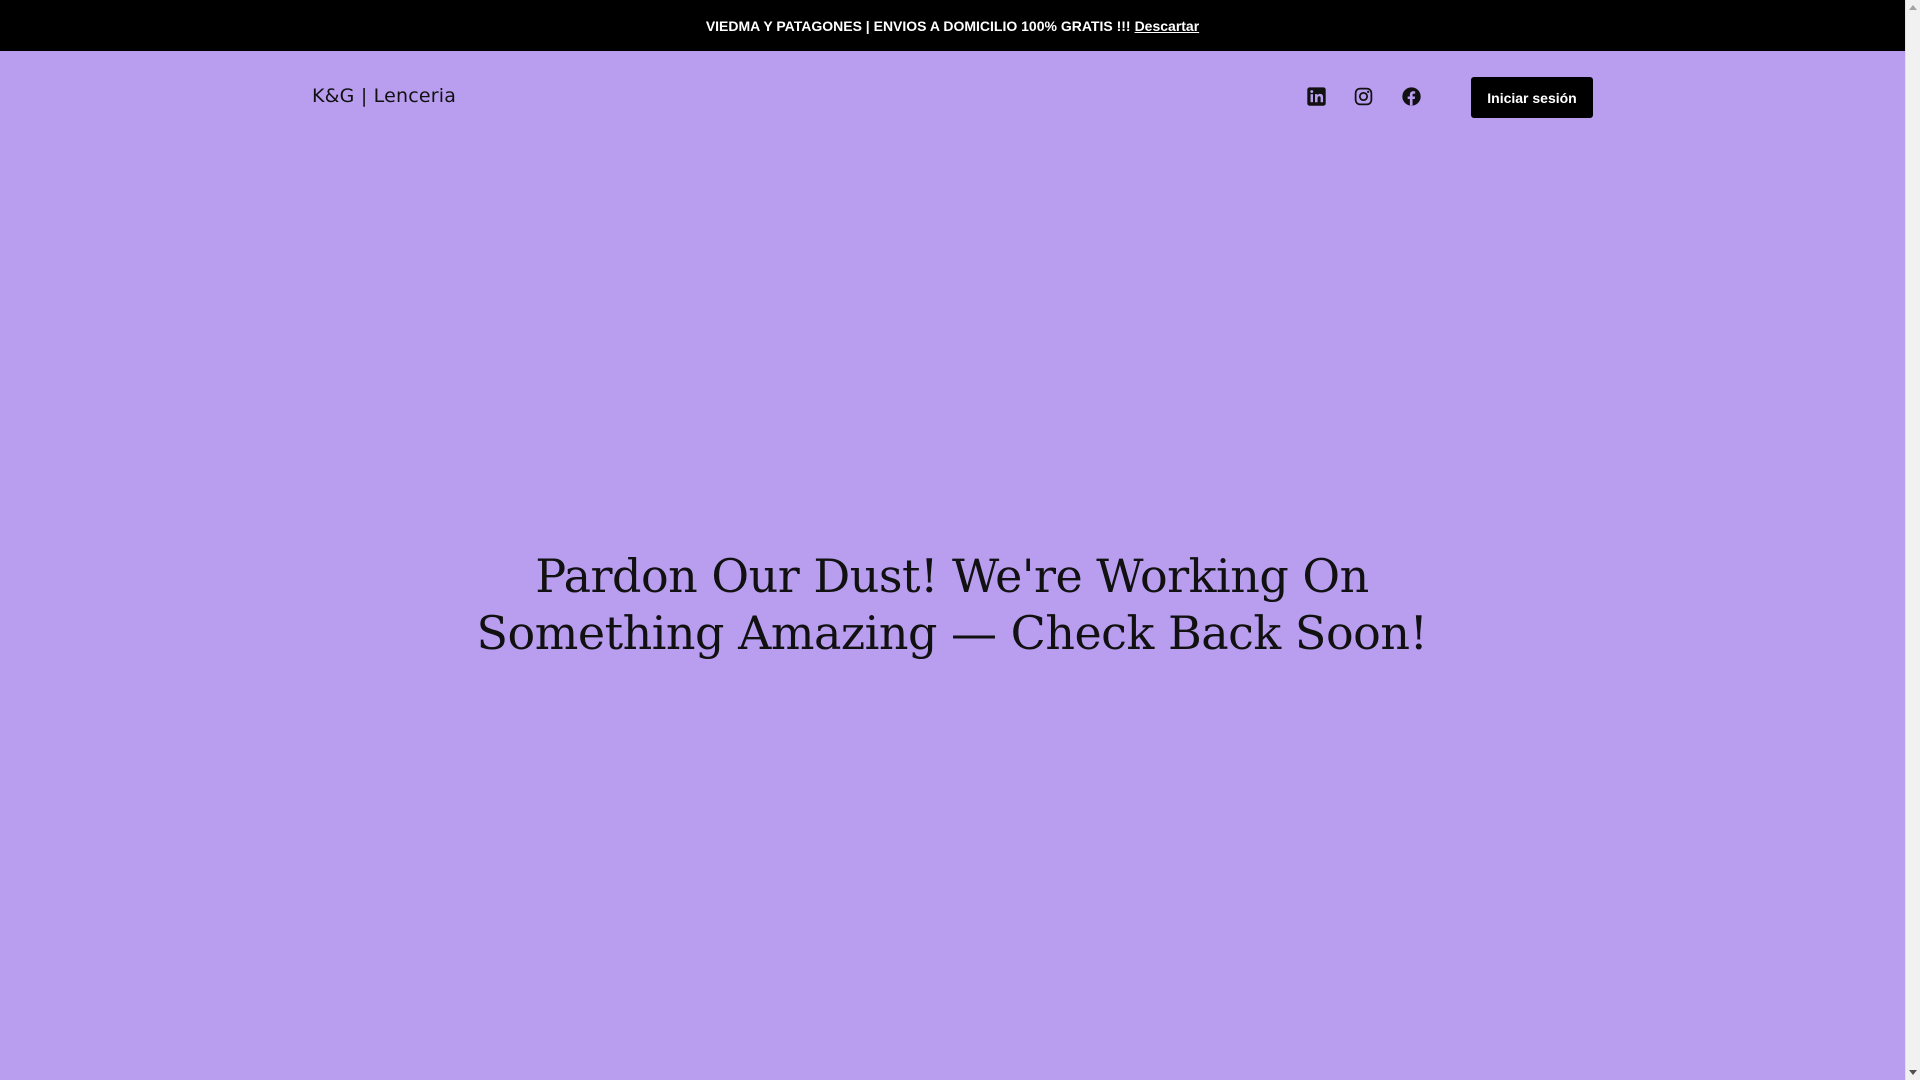 The width and height of the screenshot is (1920, 1080). What do you see at coordinates (952, 97) in the screenshot?
I see `site-header: K&G | Lenceria Iniciar sesión` at bounding box center [952, 97].